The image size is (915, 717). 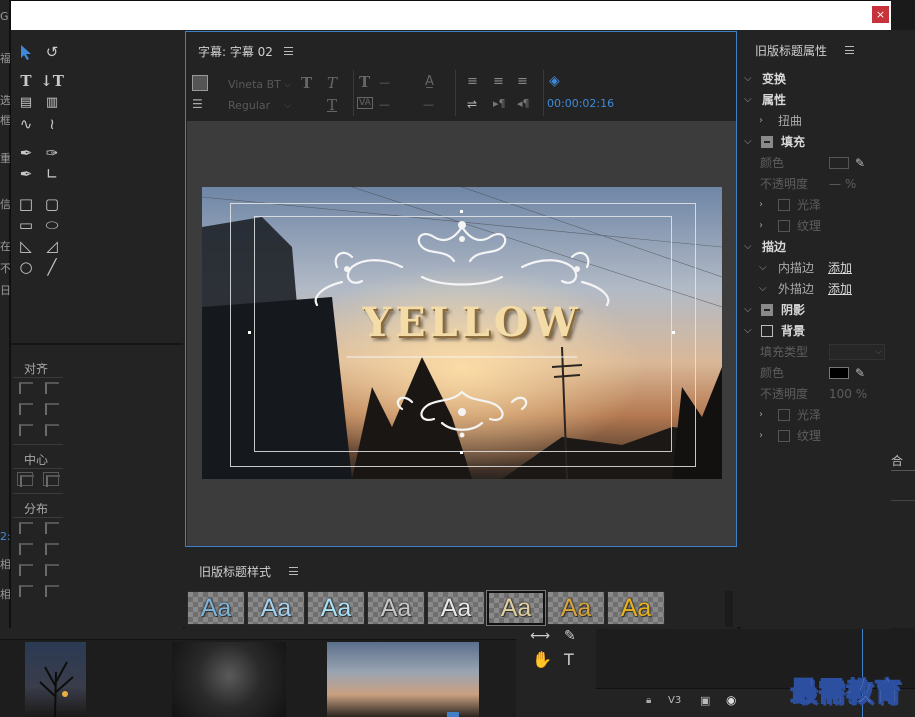 I want to click on bold-icon: T, so click(x=306, y=83).